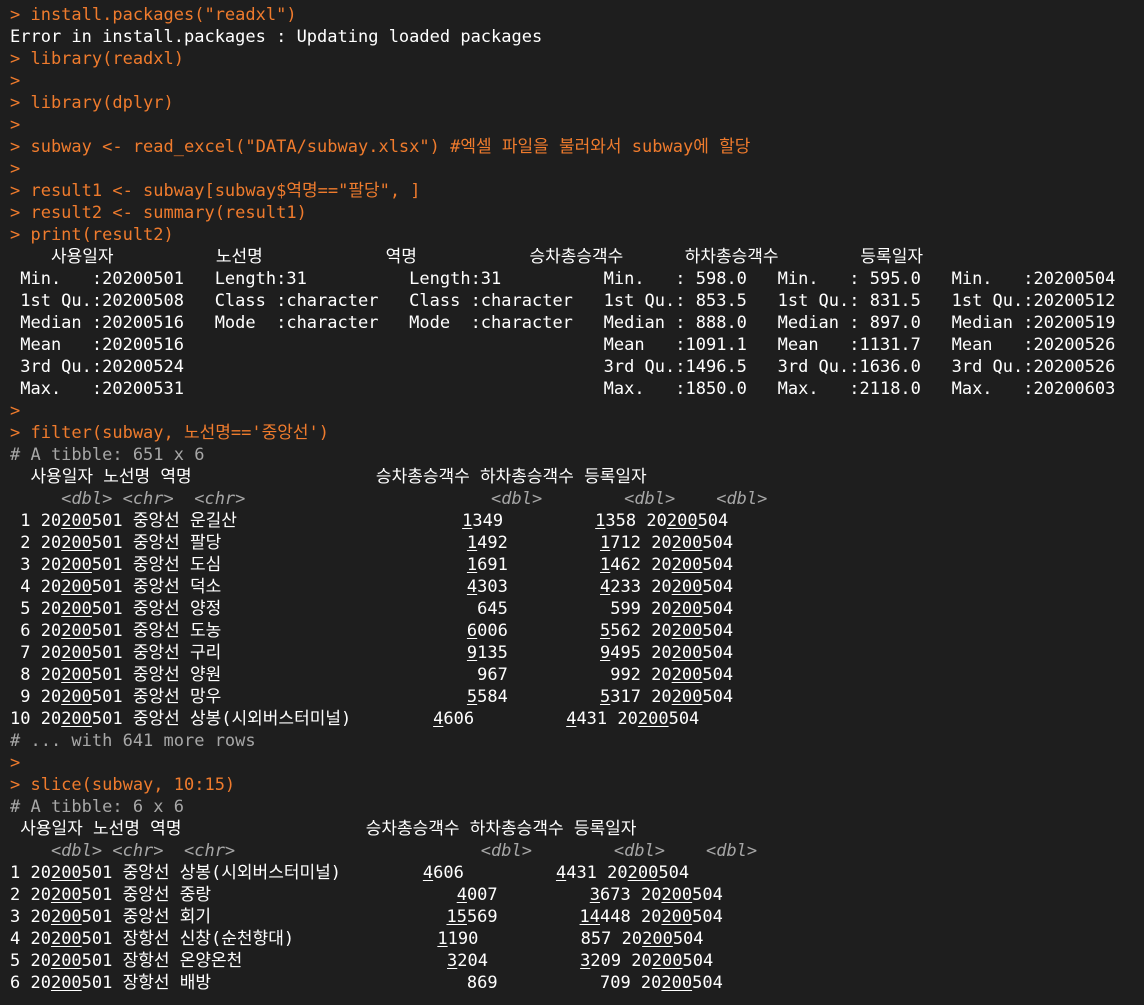 The width and height of the screenshot is (1144, 1005). What do you see at coordinates (366, 917) in the screenshot?
I see `tibble-row: 3 20200501 중앙선 회기 15569 14448 20200504` at bounding box center [366, 917].